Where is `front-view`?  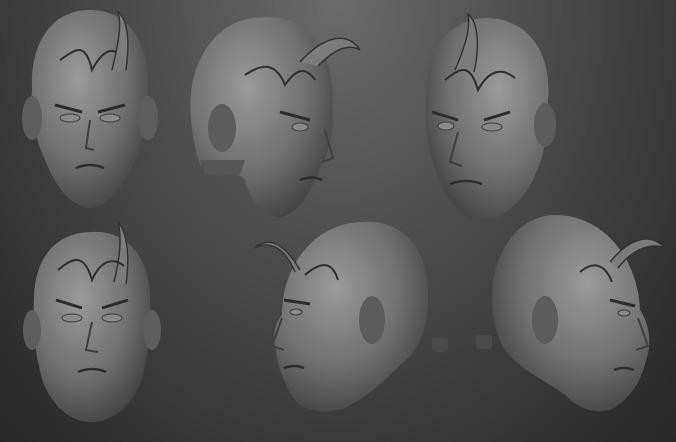 front-view is located at coordinates (90, 108).